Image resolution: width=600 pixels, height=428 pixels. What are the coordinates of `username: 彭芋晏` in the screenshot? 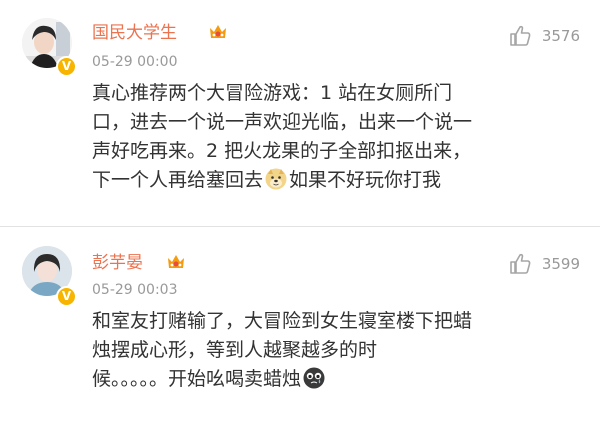 It's located at (117, 260).